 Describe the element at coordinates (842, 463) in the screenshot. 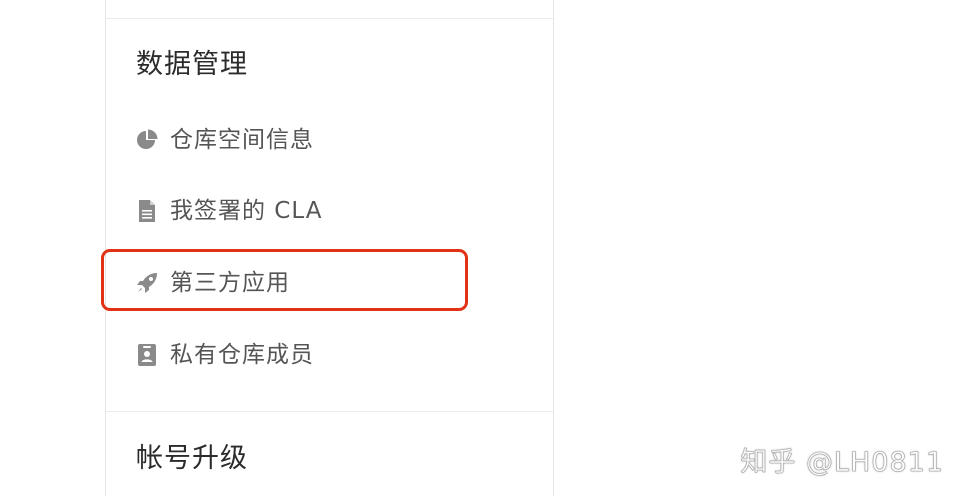

I see `watermark-text: 知乎 @LH0811` at that location.